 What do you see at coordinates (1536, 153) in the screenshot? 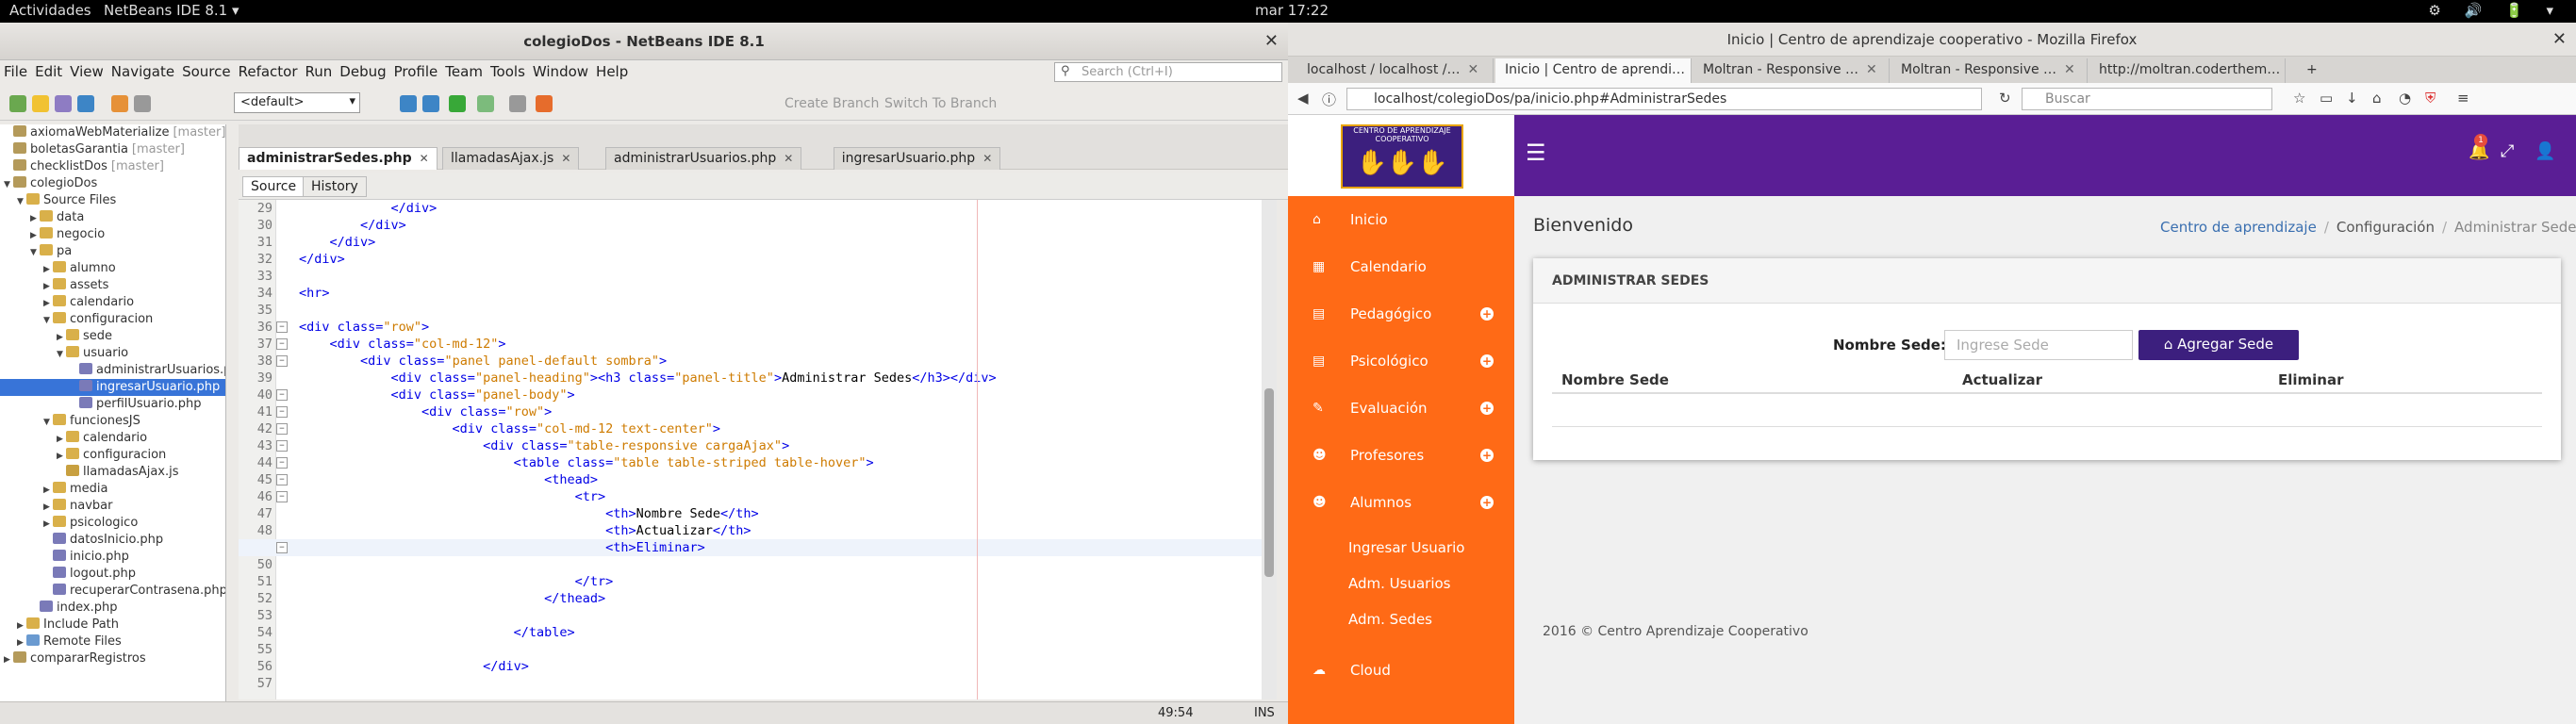
I see `hamburger-menu-icon: ☰` at bounding box center [1536, 153].